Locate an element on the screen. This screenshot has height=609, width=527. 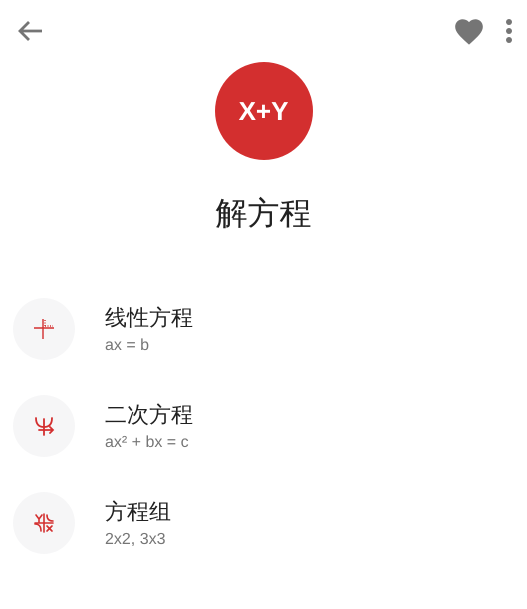
item-title: 方程组 is located at coordinates (138, 512).